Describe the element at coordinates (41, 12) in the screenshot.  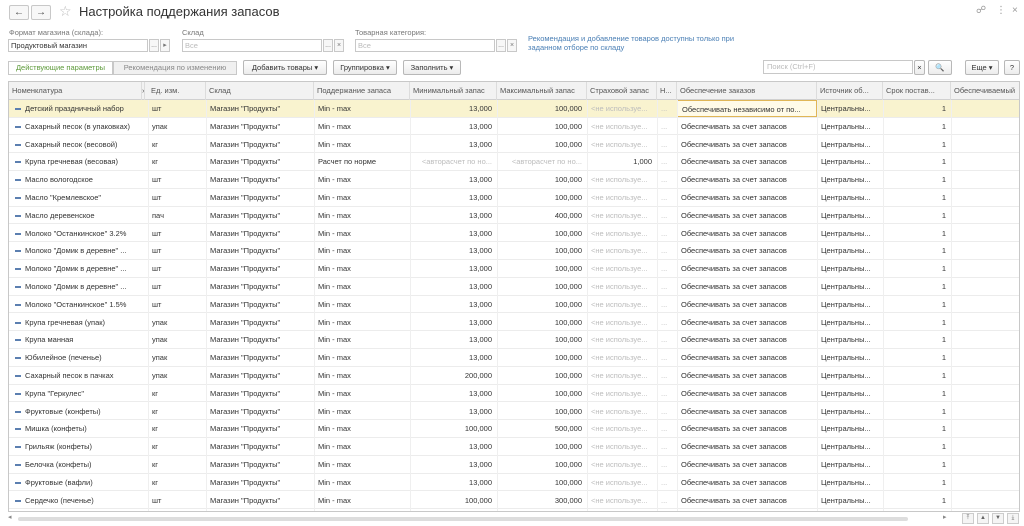
I see `forward-button: →` at that location.